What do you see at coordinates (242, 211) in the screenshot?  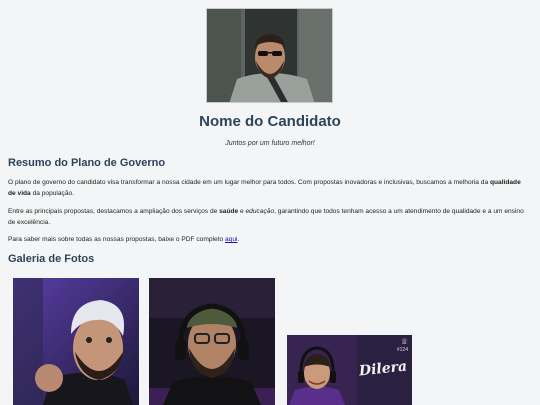 I see `plan-p2-text-mid: e` at bounding box center [242, 211].